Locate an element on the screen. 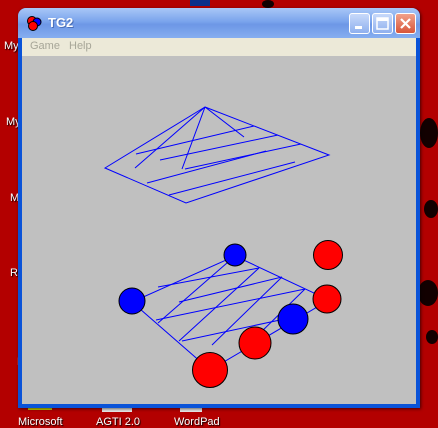 The image size is (438, 428). close-icon is located at coordinates (405, 23).